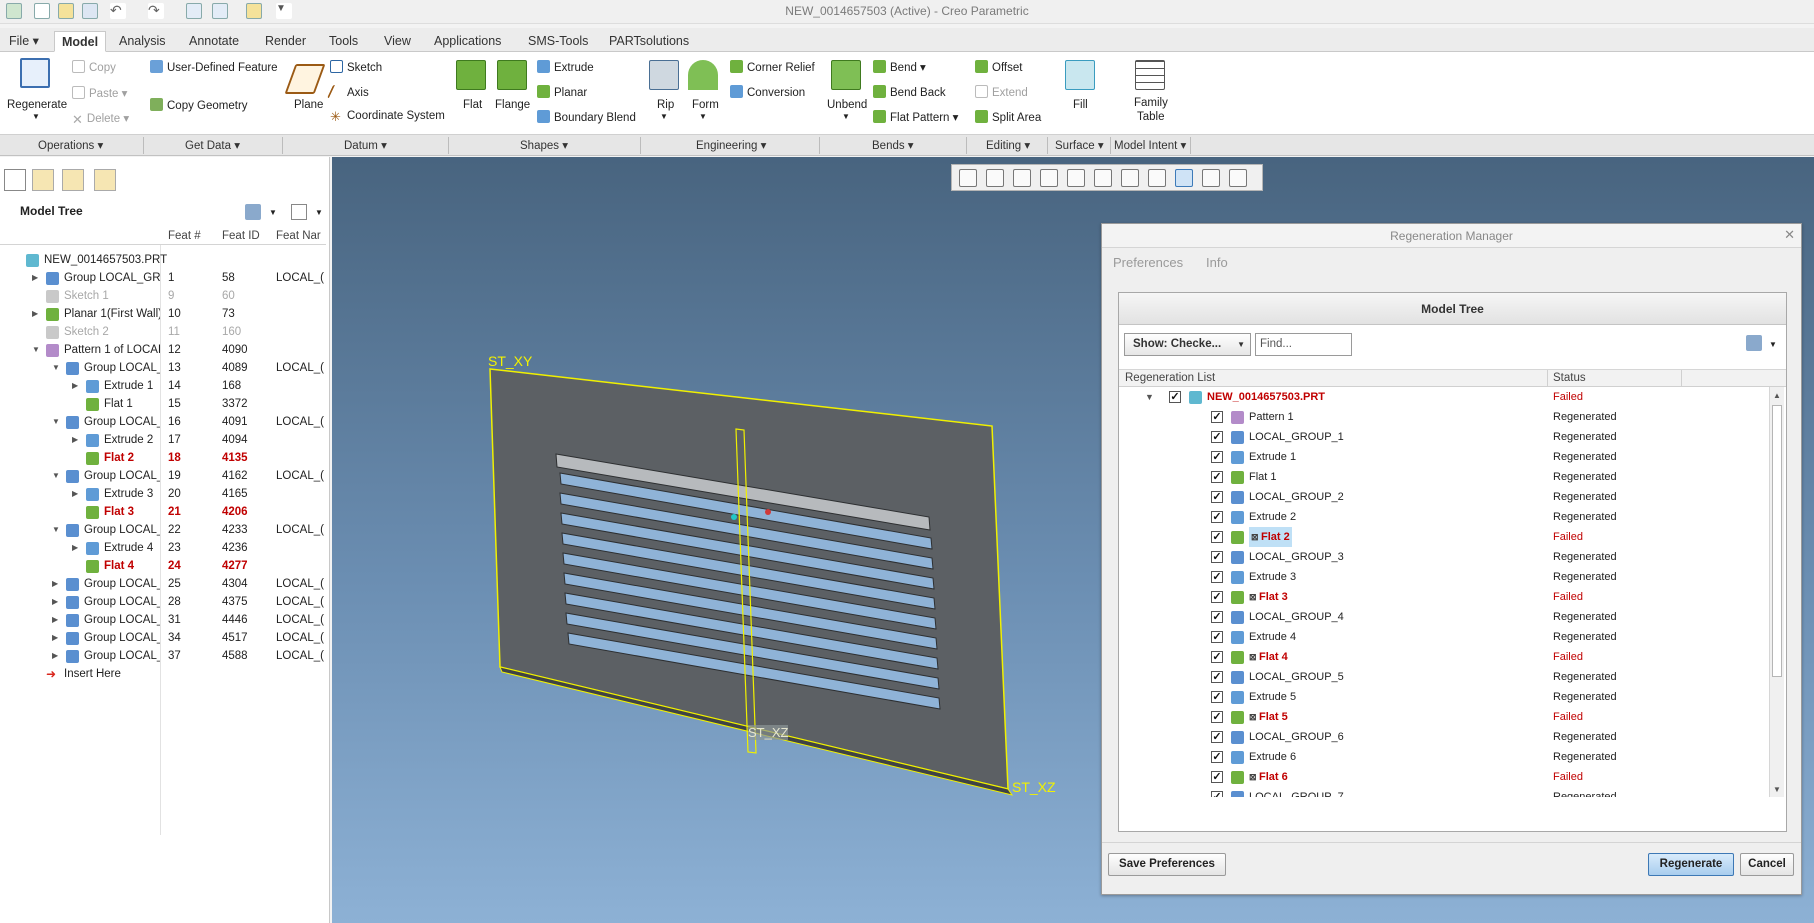 The height and width of the screenshot is (923, 1814). Describe the element at coordinates (15, 180) in the screenshot. I see `model-tree-tab` at that location.